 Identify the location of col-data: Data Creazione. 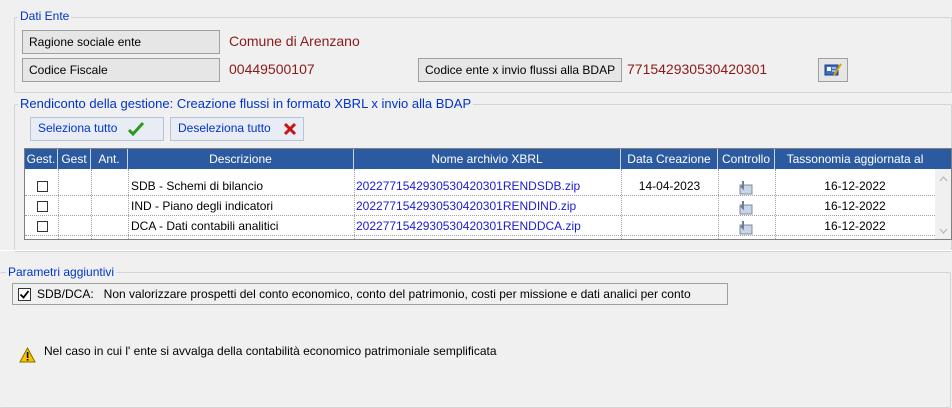
(669, 159).